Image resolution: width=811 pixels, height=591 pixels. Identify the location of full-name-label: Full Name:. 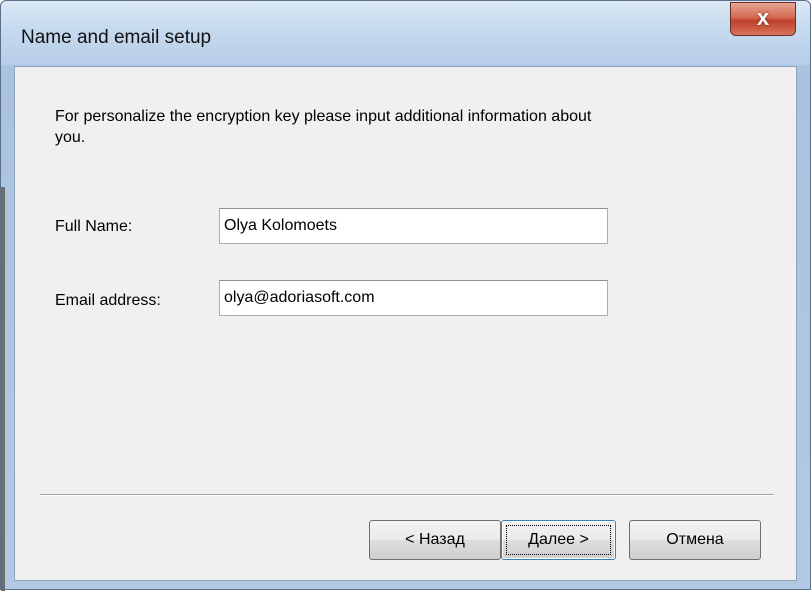
(94, 226).